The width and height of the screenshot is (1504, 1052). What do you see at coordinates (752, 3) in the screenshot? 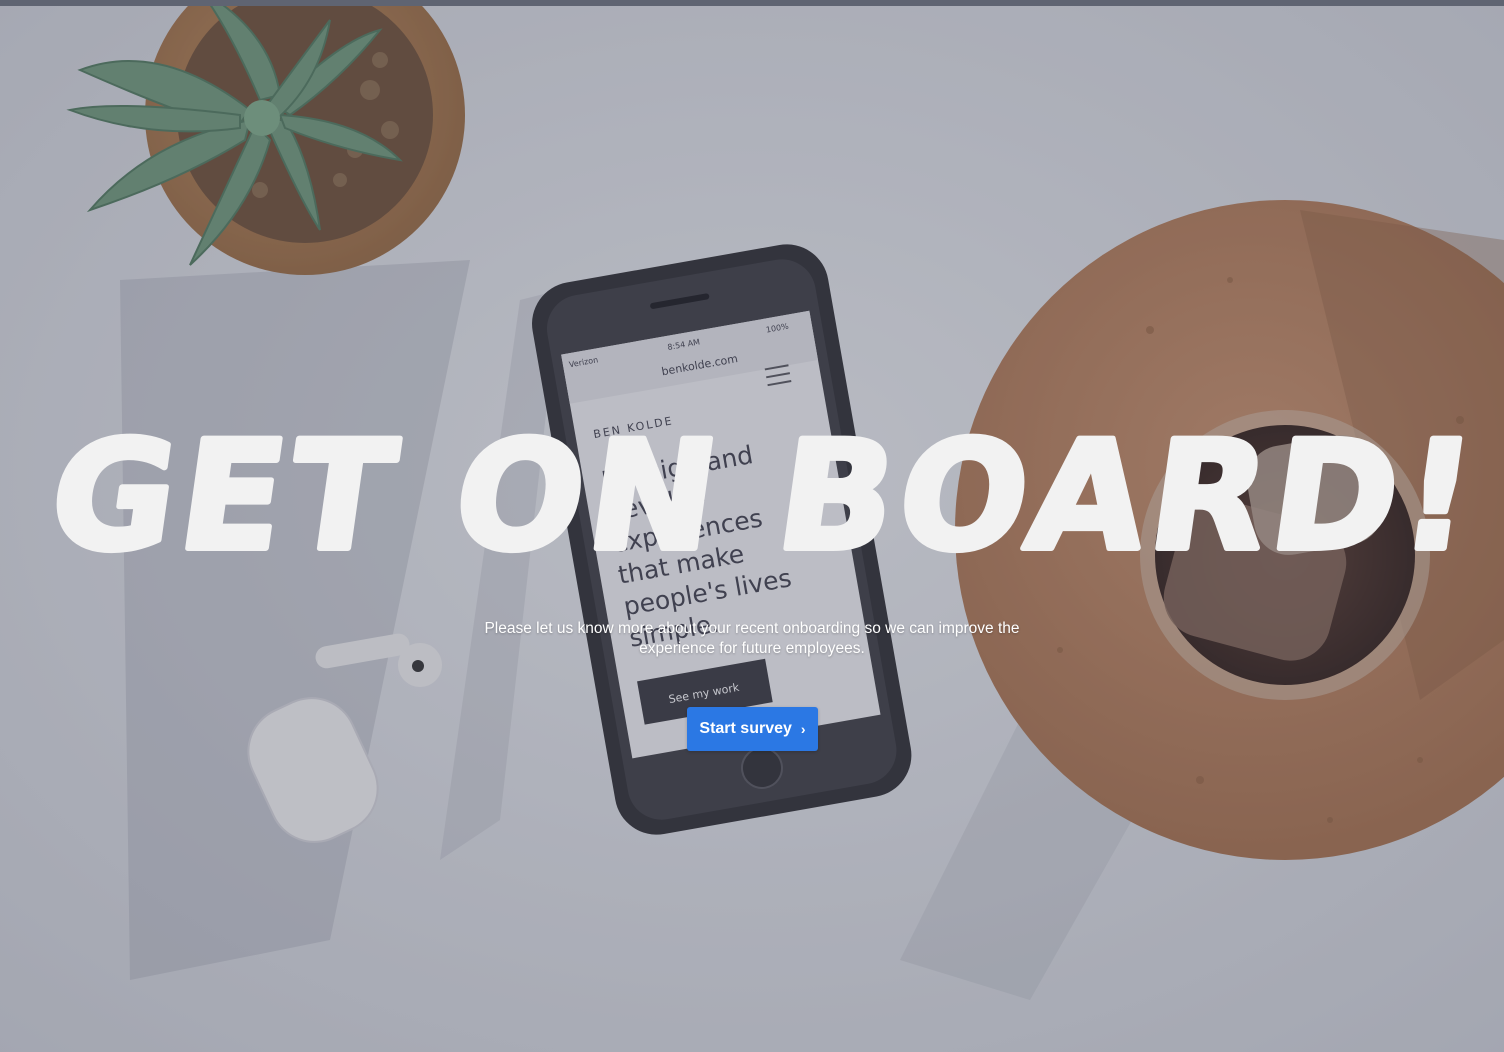
I see `top-strip` at bounding box center [752, 3].